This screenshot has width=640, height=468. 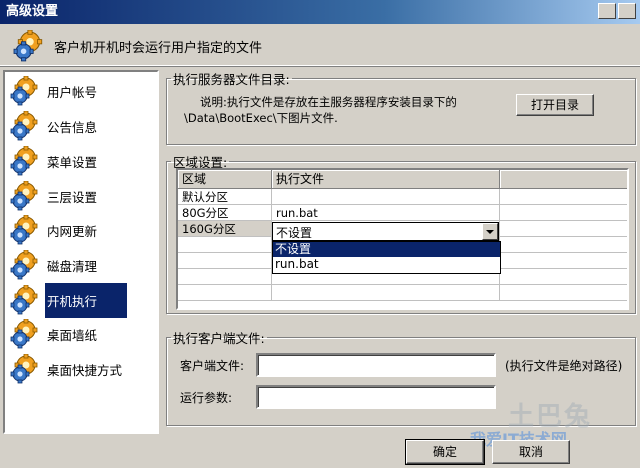 What do you see at coordinates (386, 213) in the screenshot?
I see `file-cell: run.bat` at bounding box center [386, 213].